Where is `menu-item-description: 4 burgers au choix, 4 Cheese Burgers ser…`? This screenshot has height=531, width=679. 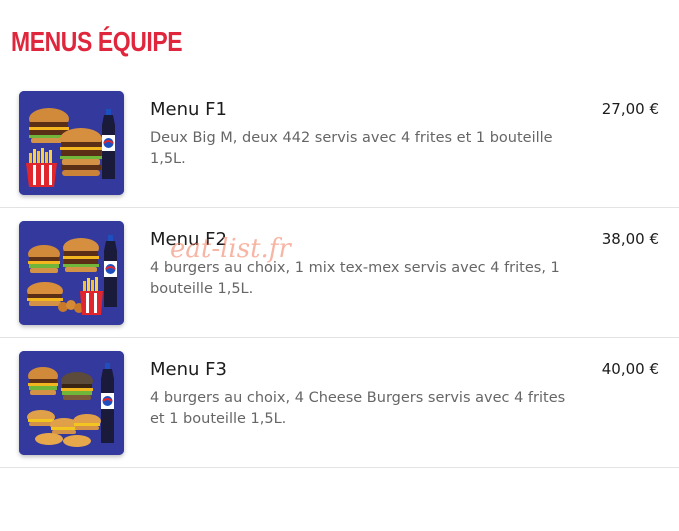 menu-item-description: 4 burgers au choix, 4 Cheese Burgers ser… is located at coordinates (358, 408).